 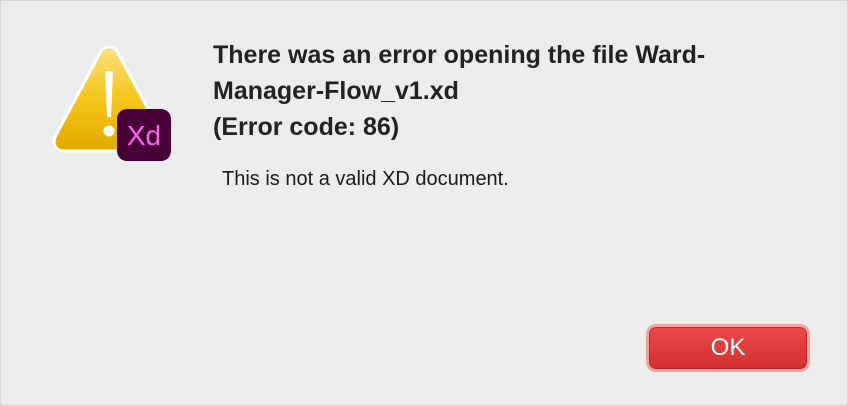 What do you see at coordinates (336, 91) in the screenshot?
I see `title-line-2: Manager-Flow_v1.xd` at bounding box center [336, 91].